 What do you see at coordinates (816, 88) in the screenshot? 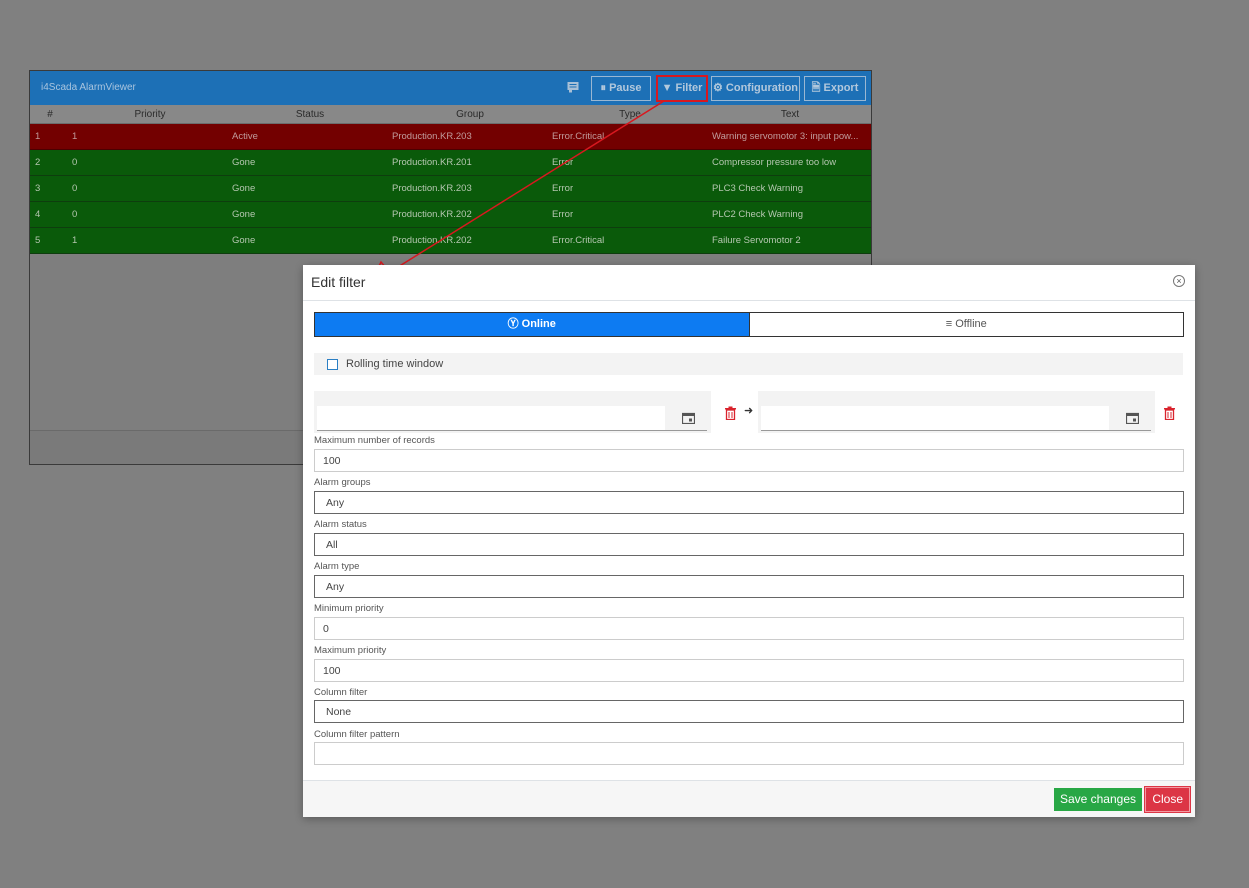
I see `export-icon: 🗎` at bounding box center [816, 88].